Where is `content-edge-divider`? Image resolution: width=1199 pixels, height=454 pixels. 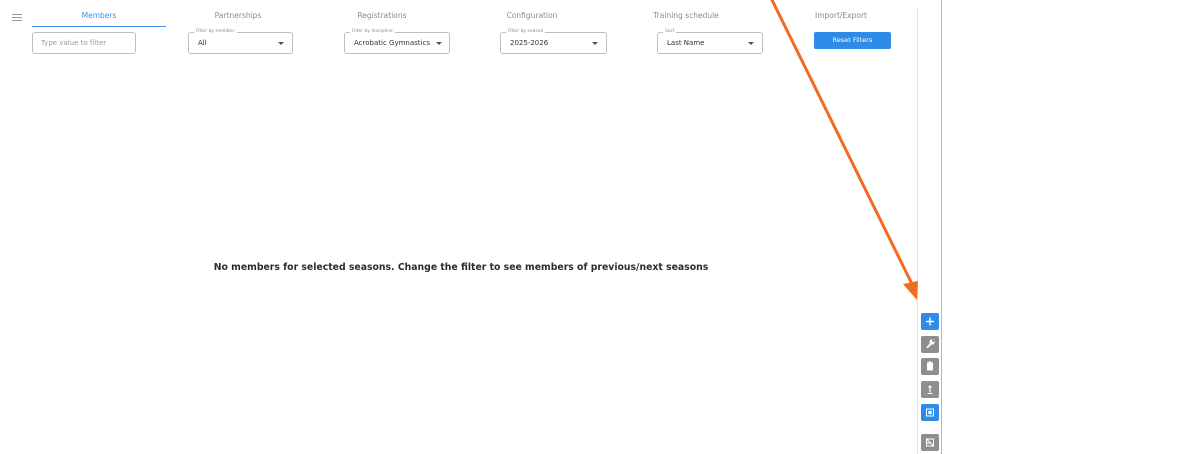 content-edge-divider is located at coordinates (941, 227).